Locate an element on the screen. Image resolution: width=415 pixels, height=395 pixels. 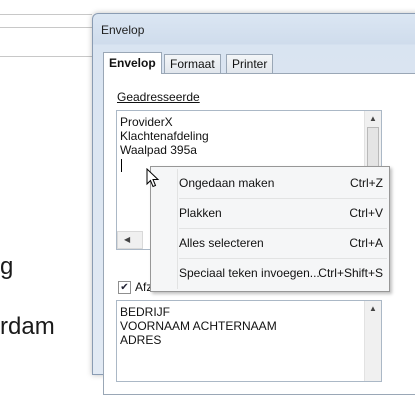
menu-item-shortcut: Ctrl+V is located at coordinates (366, 213).